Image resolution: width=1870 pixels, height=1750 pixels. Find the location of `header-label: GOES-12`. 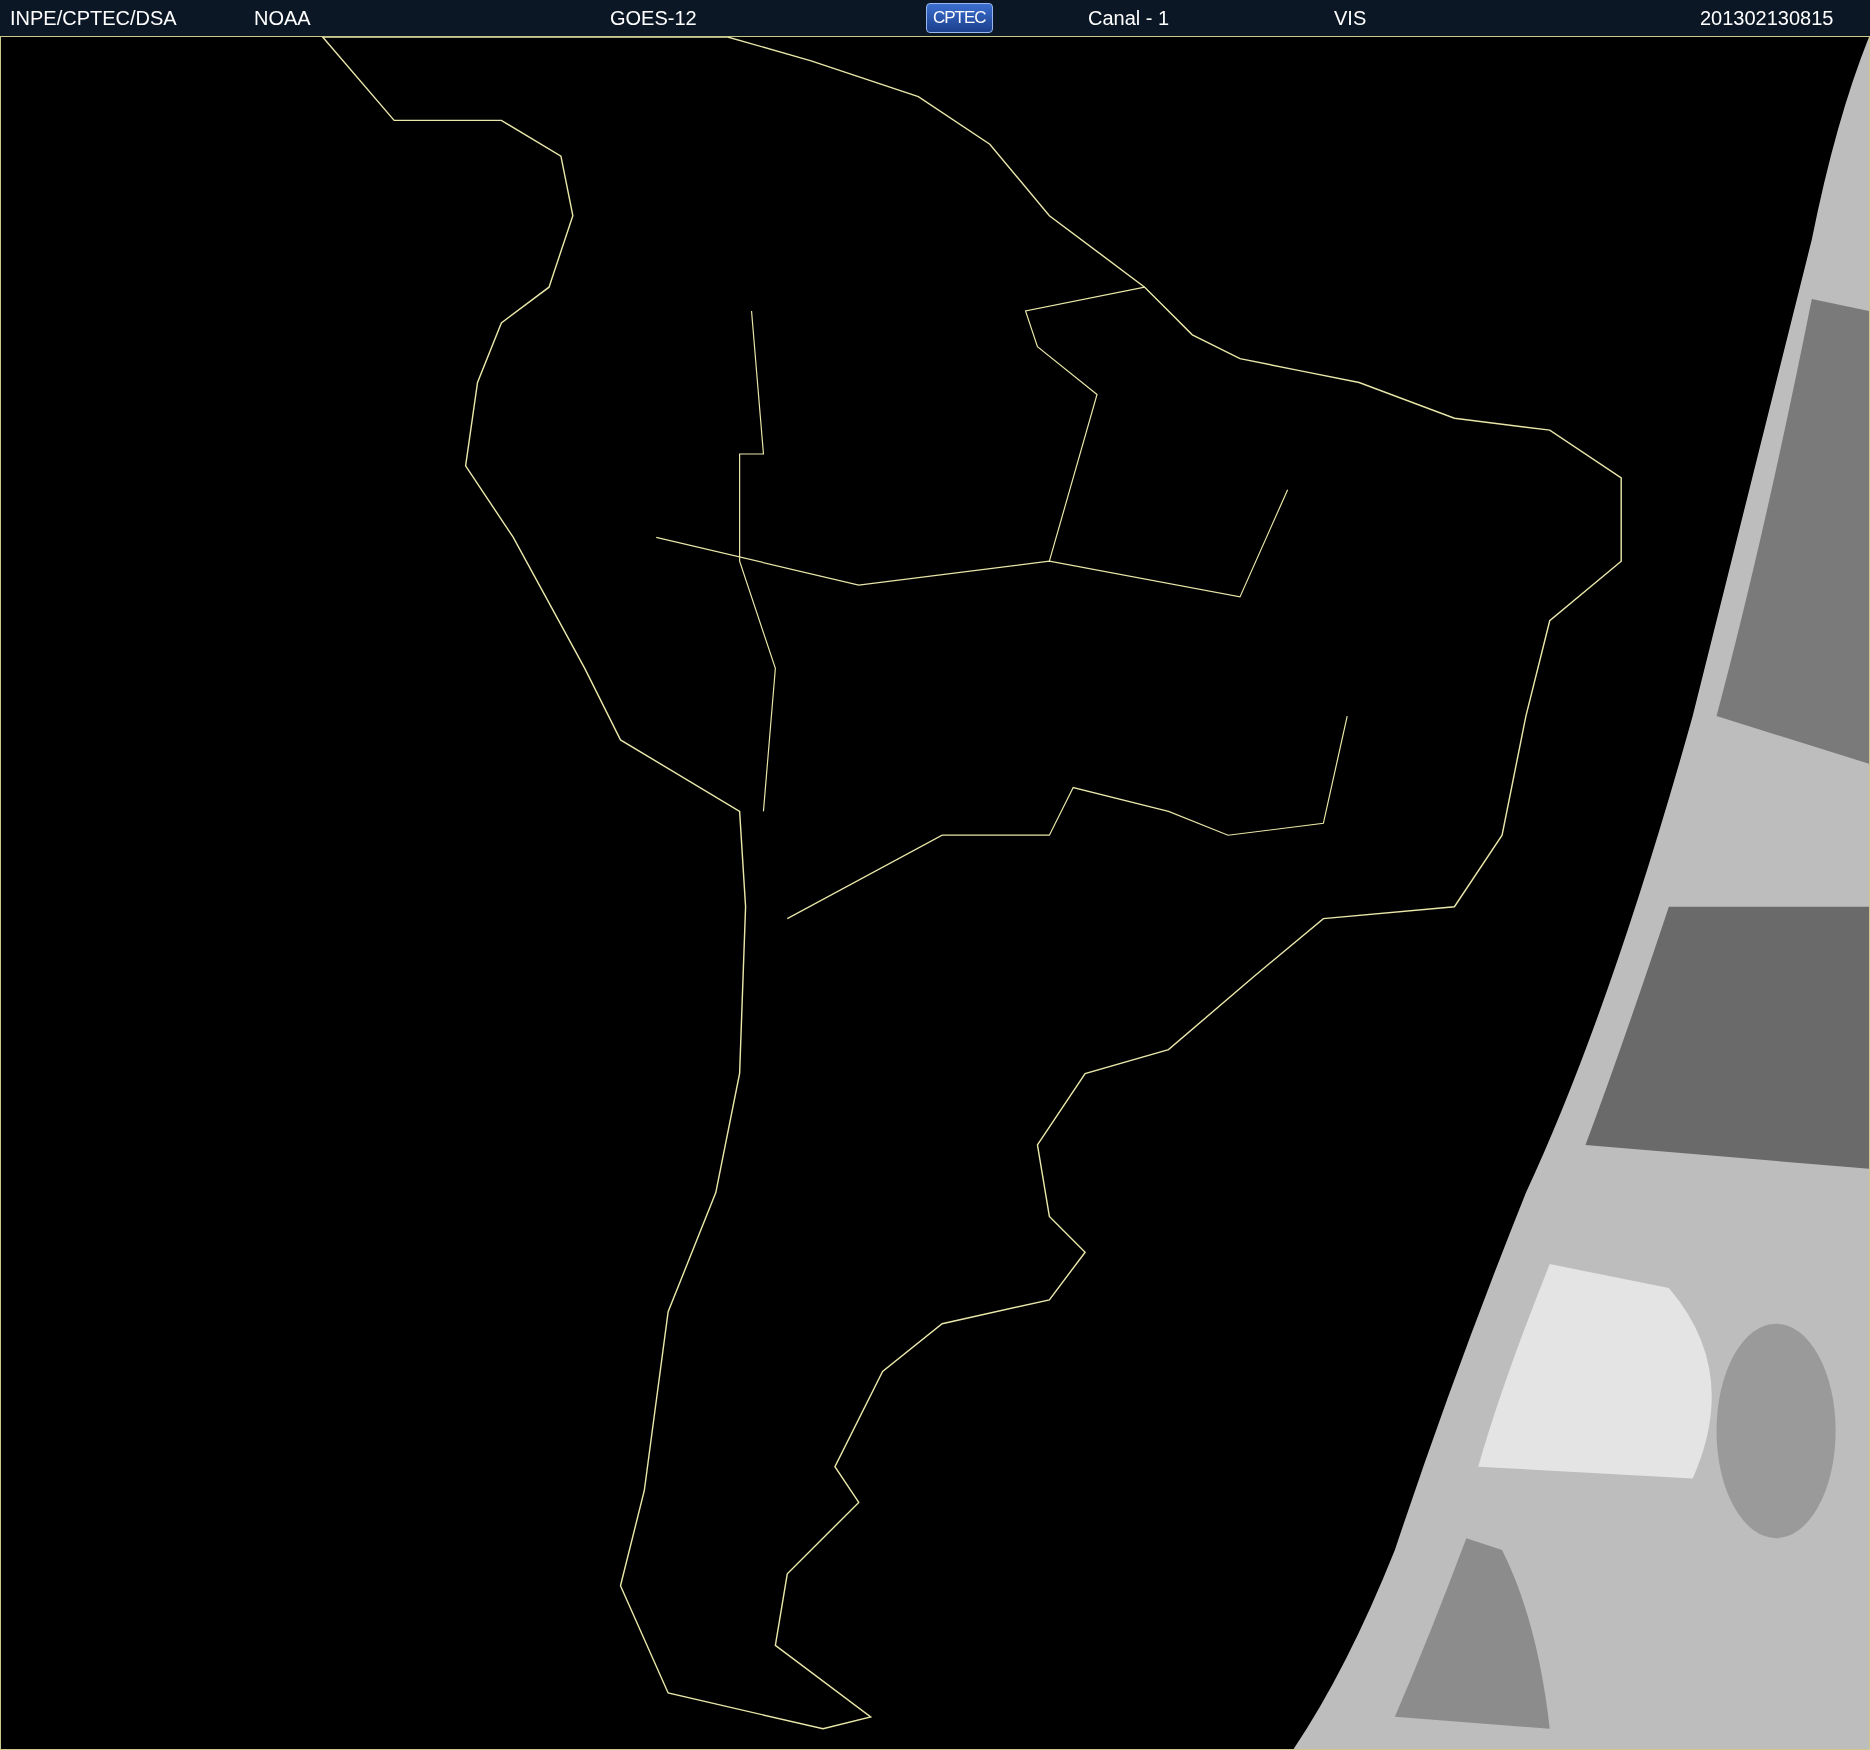

header-label: GOES-12 is located at coordinates (653, 18).